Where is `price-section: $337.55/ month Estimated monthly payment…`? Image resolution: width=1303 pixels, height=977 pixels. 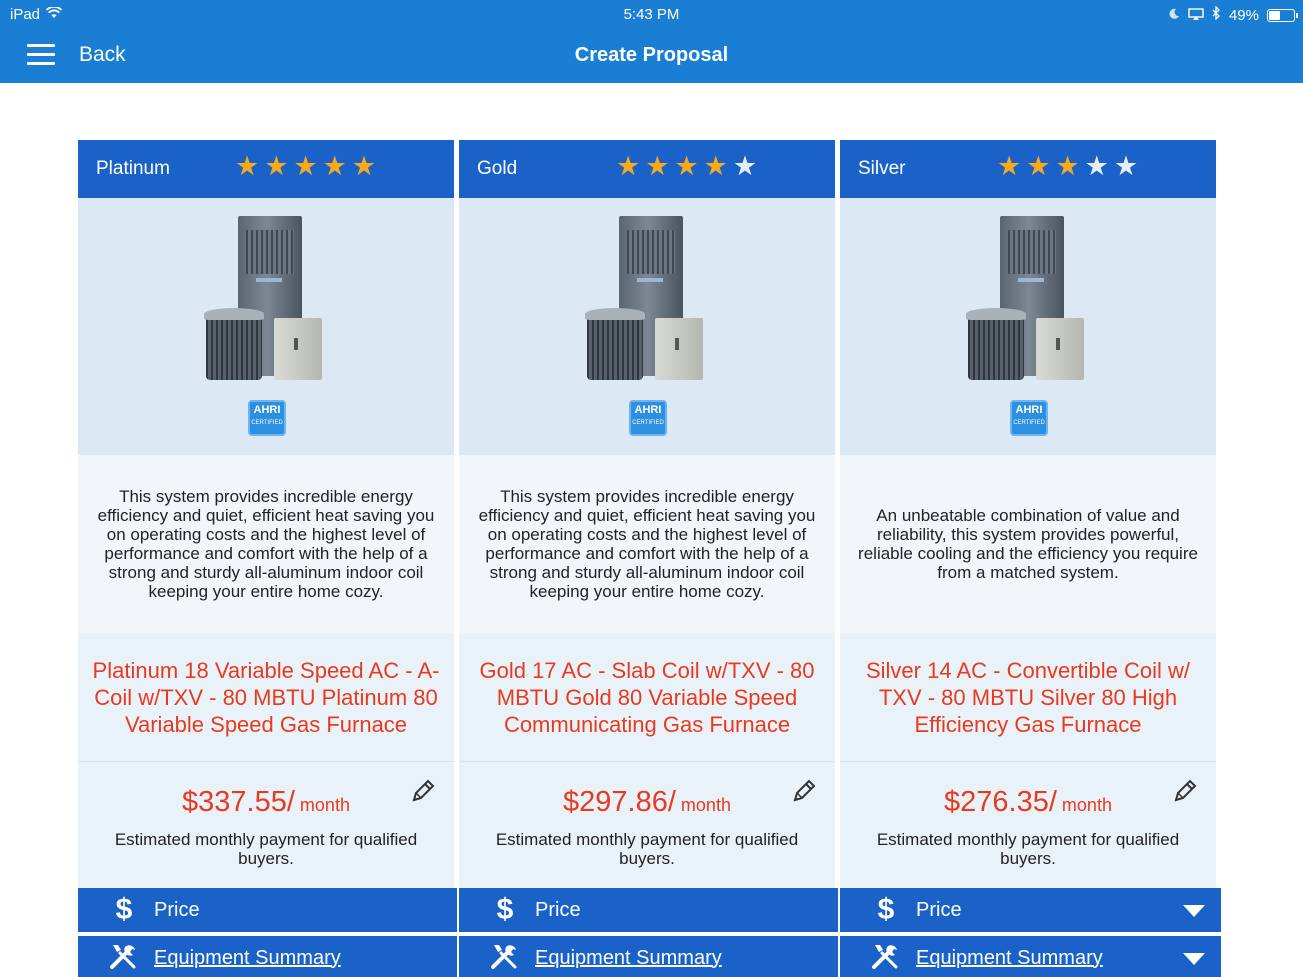
price-section: $337.55/ month Estimated monthly payment… is located at coordinates (266, 824).